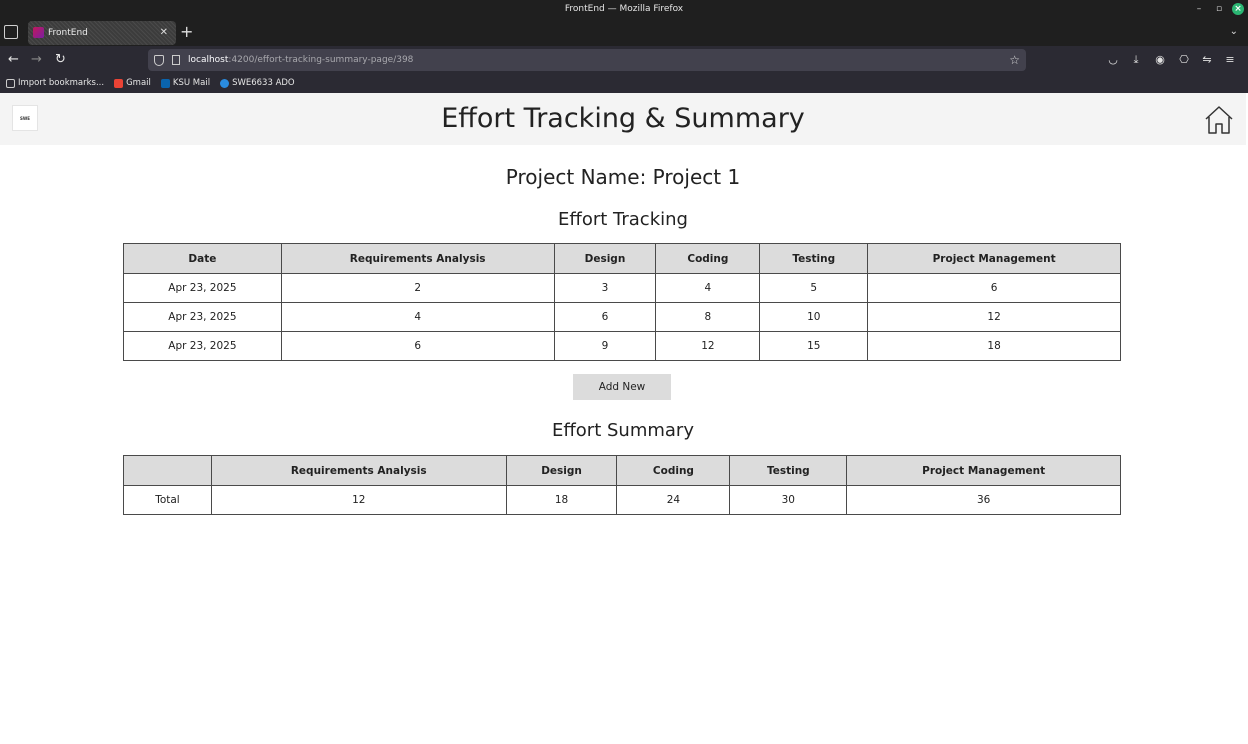 Image resolution: width=1248 pixels, height=744 pixels. Describe the element at coordinates (624, 32) in the screenshot. I see `tab-bar: FrontEnd ✕ + ⌄` at that location.